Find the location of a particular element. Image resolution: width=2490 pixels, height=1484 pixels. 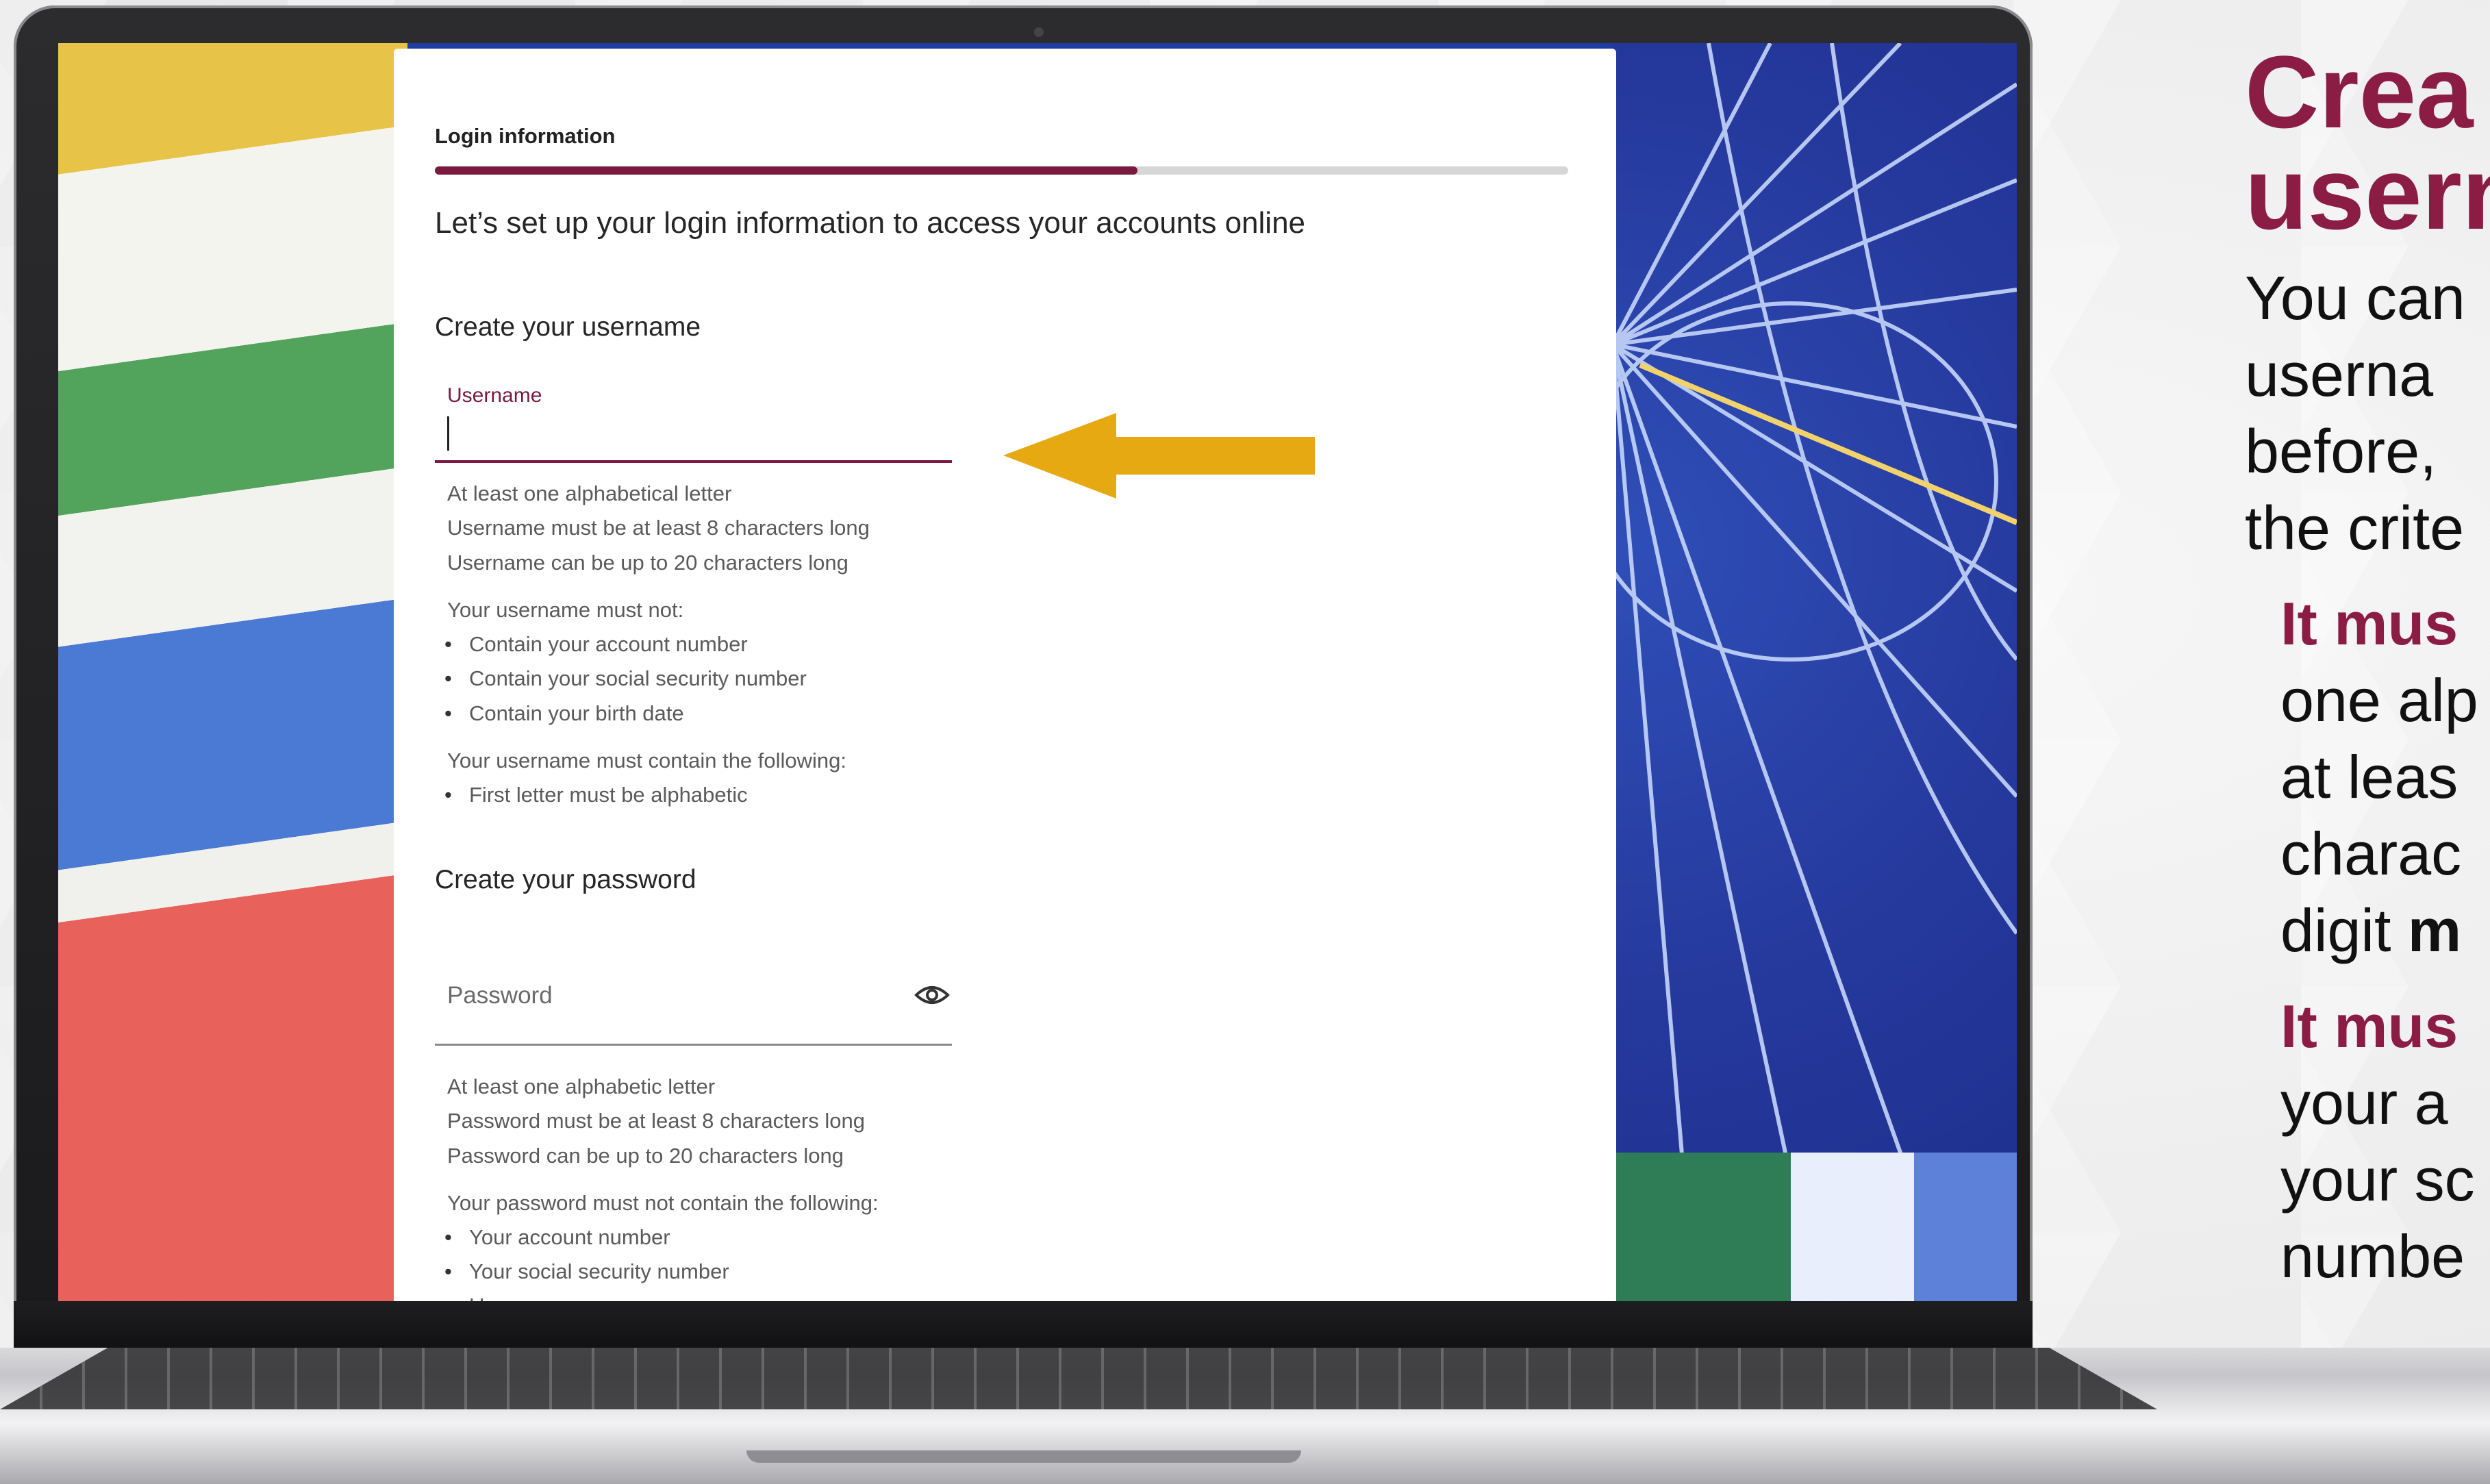

callout-body-line: You can is located at coordinates (2355, 298).